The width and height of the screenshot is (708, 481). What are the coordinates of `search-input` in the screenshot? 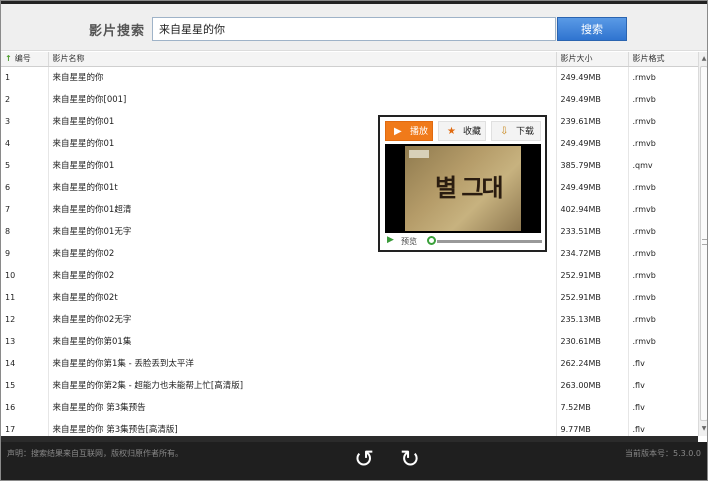 It's located at (354, 29).